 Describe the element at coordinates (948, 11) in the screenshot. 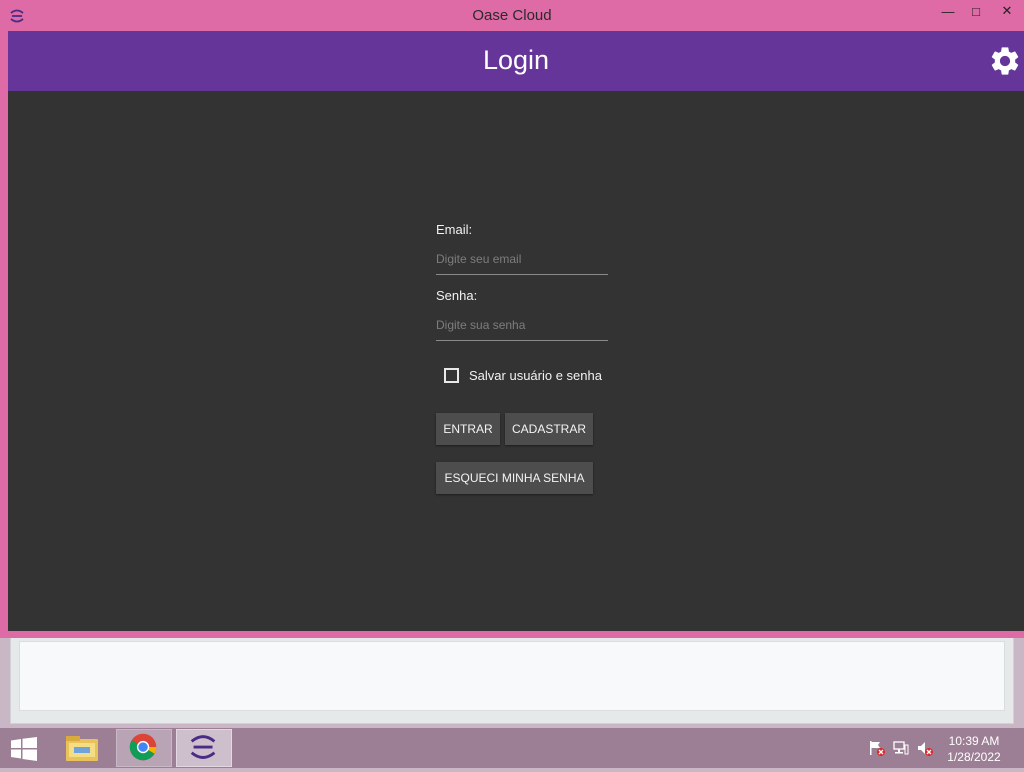

I see `minimize-button: —` at that location.